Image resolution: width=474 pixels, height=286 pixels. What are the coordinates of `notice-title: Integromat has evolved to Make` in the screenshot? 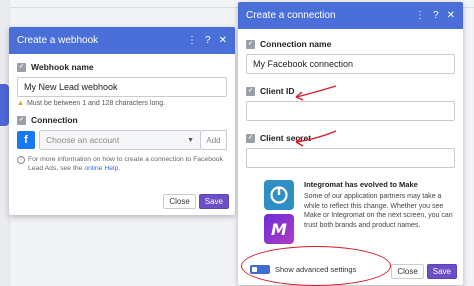 It's located at (361, 184).